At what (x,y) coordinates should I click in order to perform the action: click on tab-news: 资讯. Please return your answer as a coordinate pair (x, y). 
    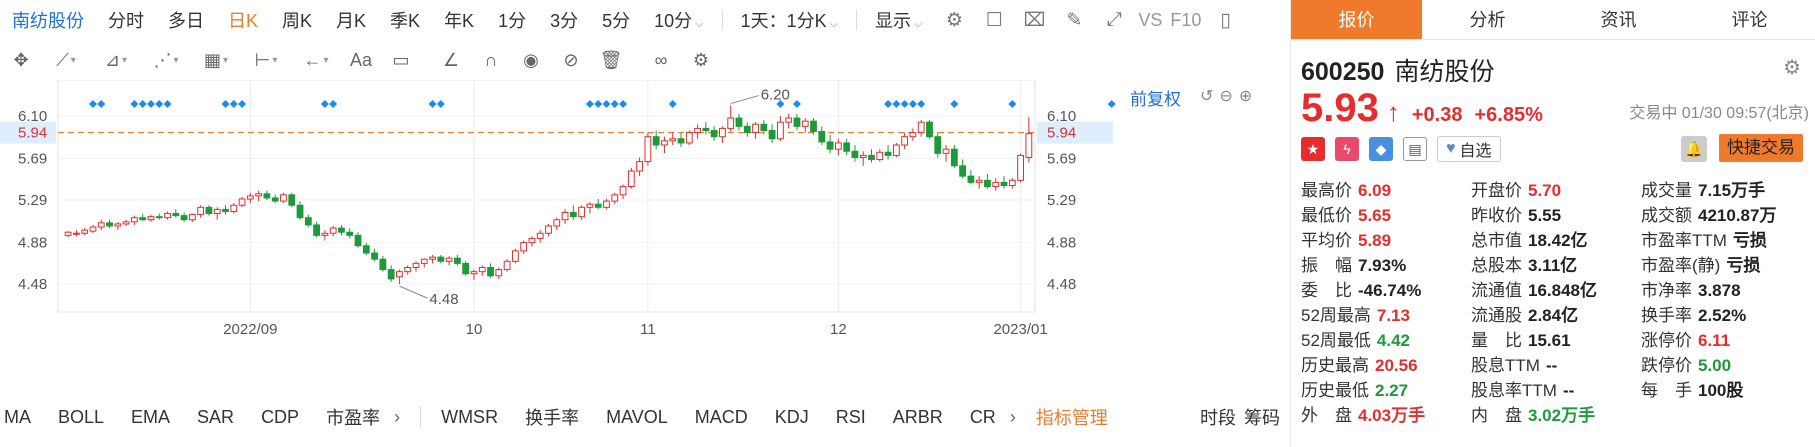
    Looking at the image, I should click on (1618, 19).